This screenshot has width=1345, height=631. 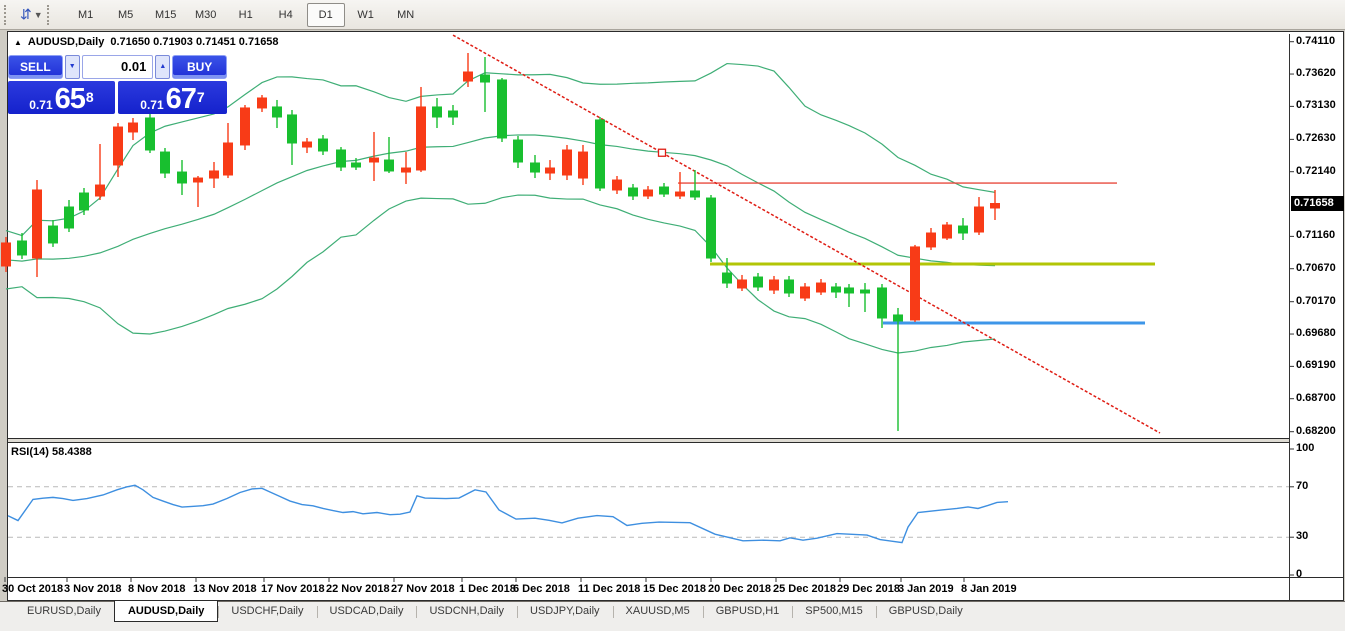 What do you see at coordinates (672, 626) in the screenshot?
I see `status-strip` at bounding box center [672, 626].